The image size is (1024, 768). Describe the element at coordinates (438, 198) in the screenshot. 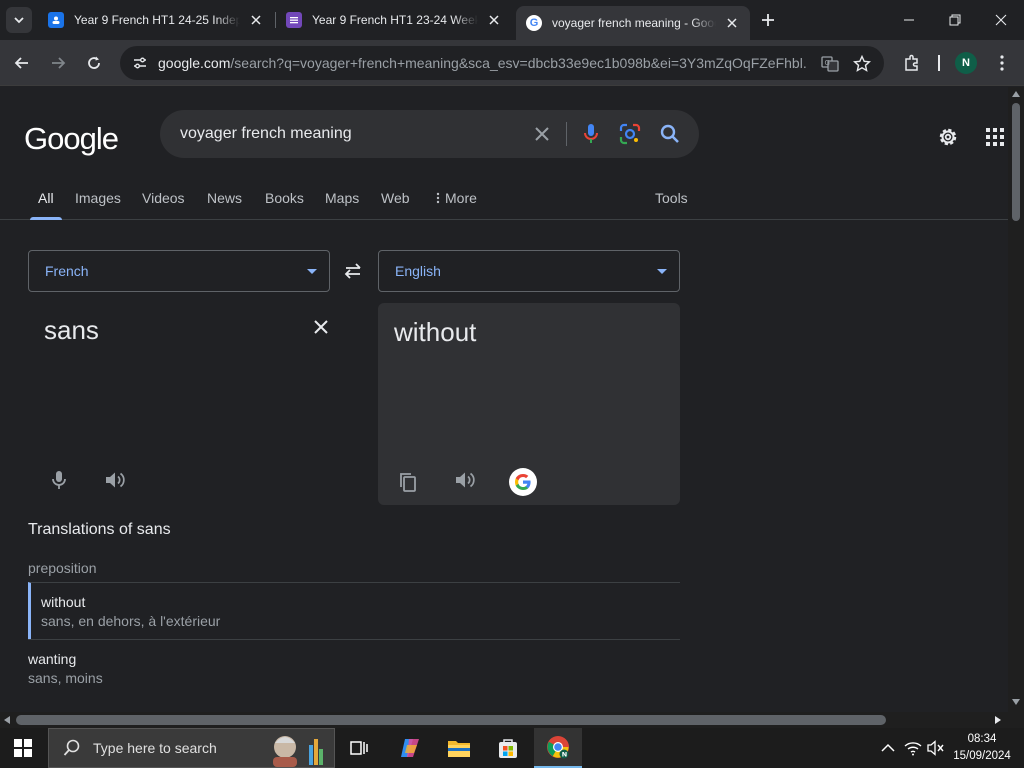

I see `more-vertical-icon` at that location.